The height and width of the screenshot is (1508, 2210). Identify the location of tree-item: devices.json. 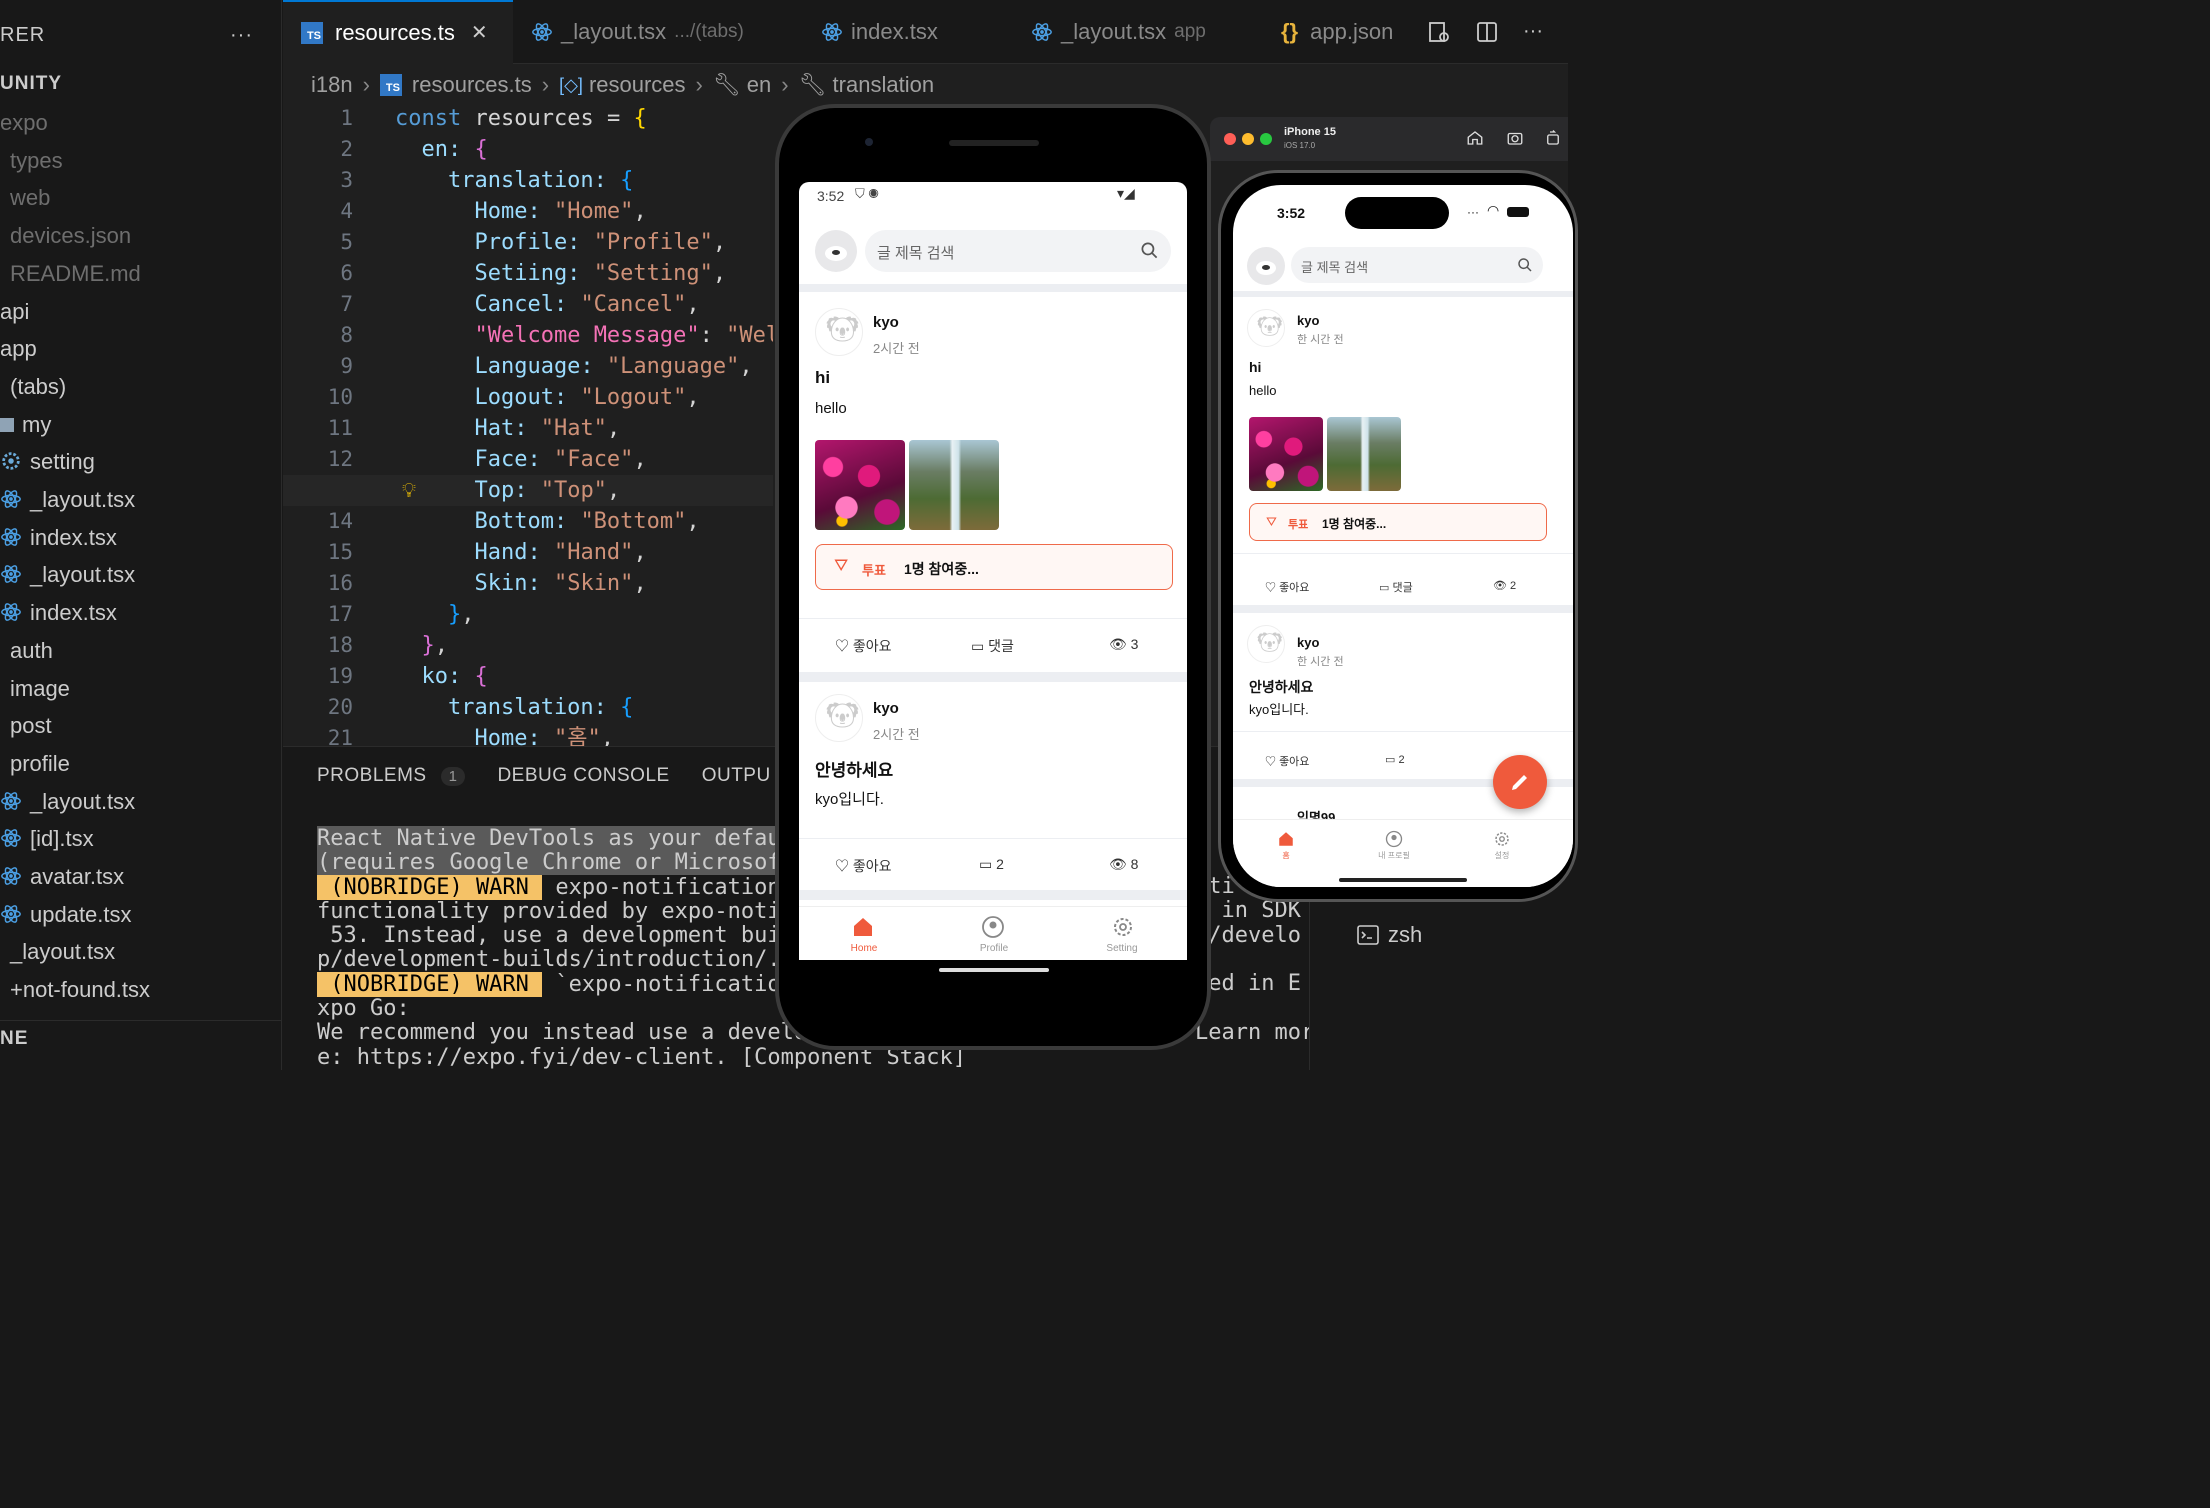
(70, 236).